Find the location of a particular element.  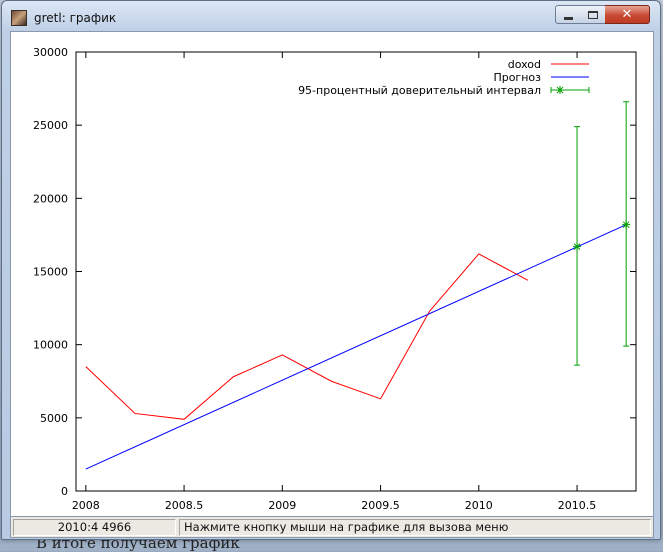

y-tick-label: 10000 is located at coordinates (50, 345).